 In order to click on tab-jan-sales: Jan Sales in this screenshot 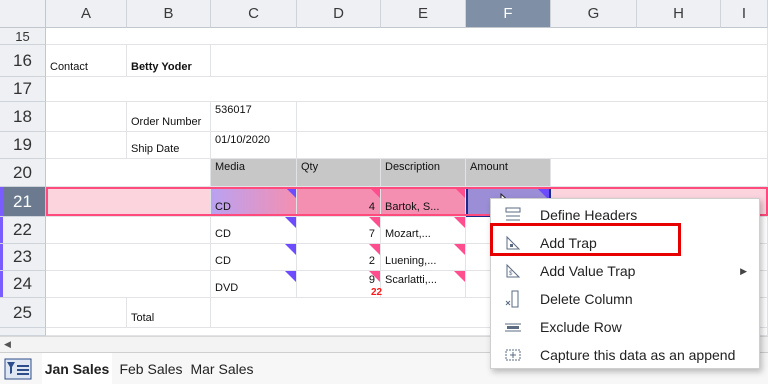, I will do `click(77, 368)`.